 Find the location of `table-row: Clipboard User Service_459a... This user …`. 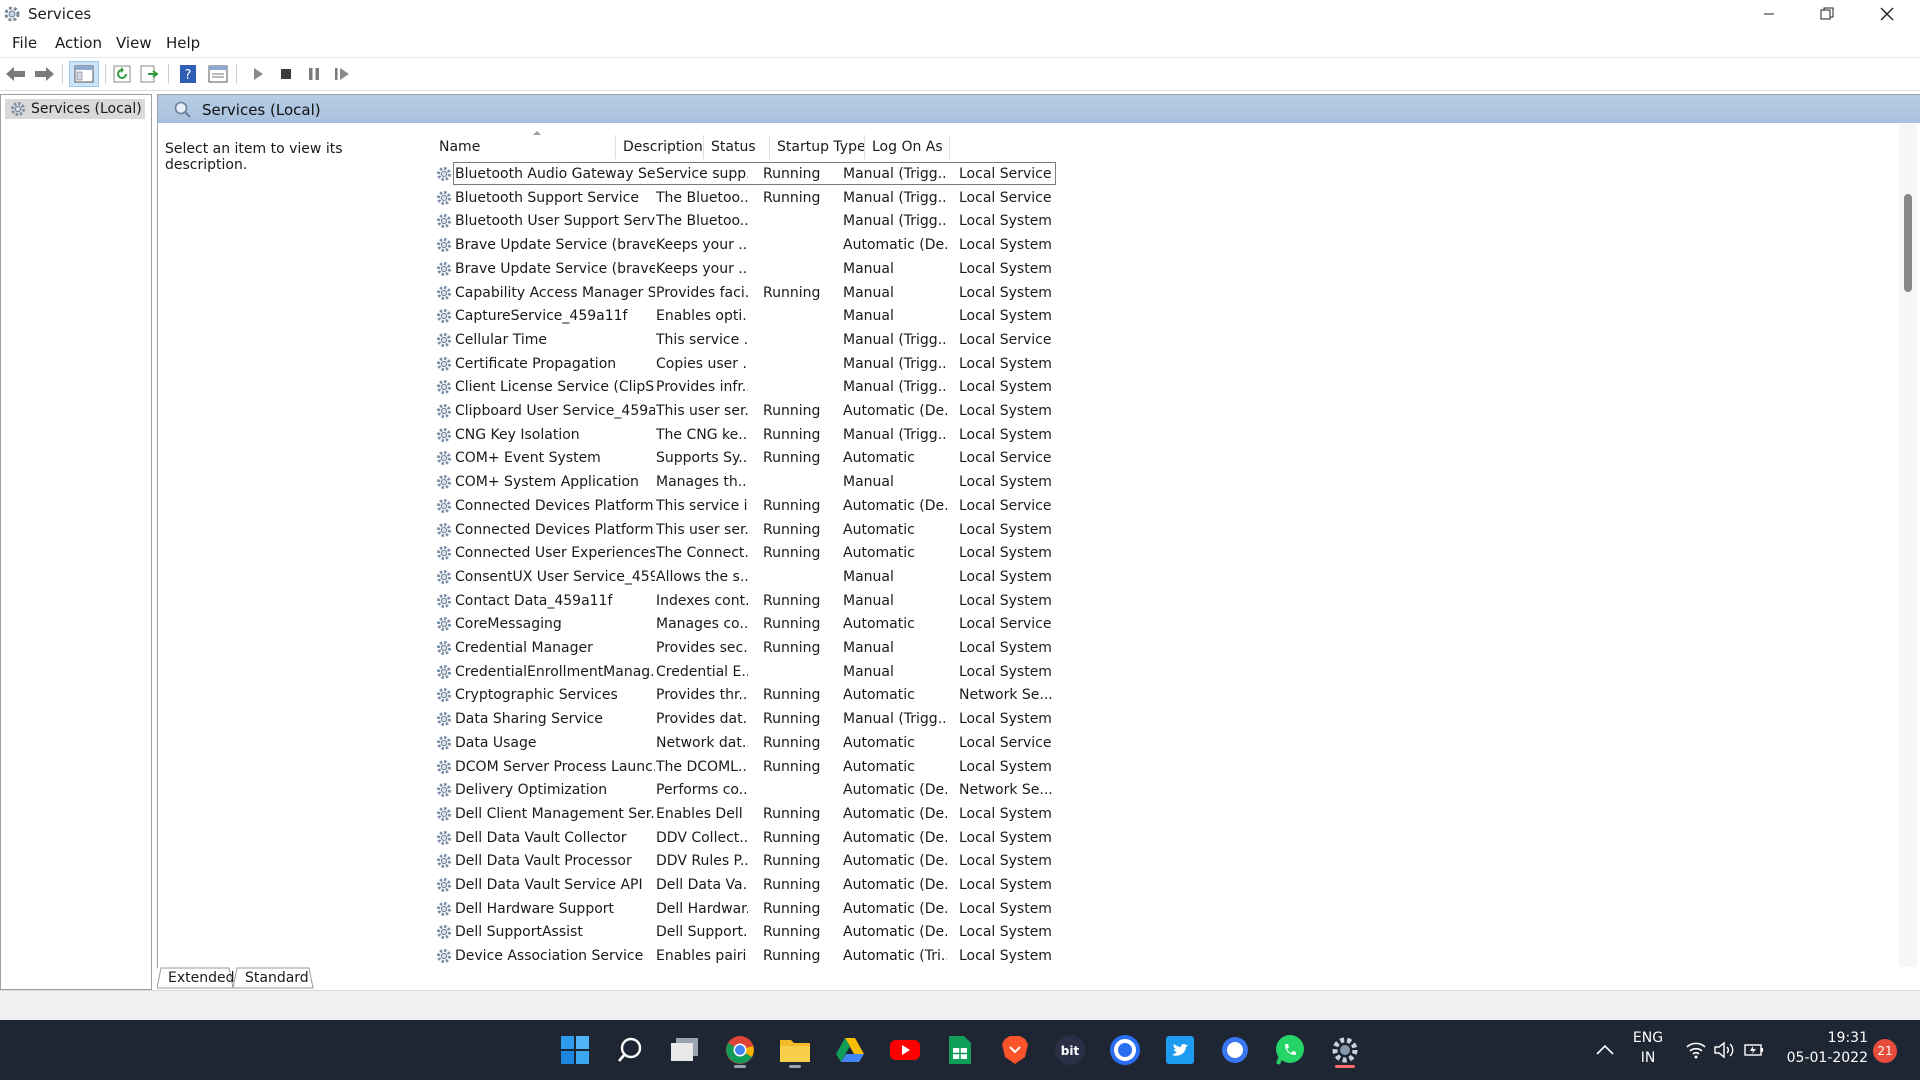

table-row: Clipboard User Service_459a... This user … is located at coordinates (744, 411).